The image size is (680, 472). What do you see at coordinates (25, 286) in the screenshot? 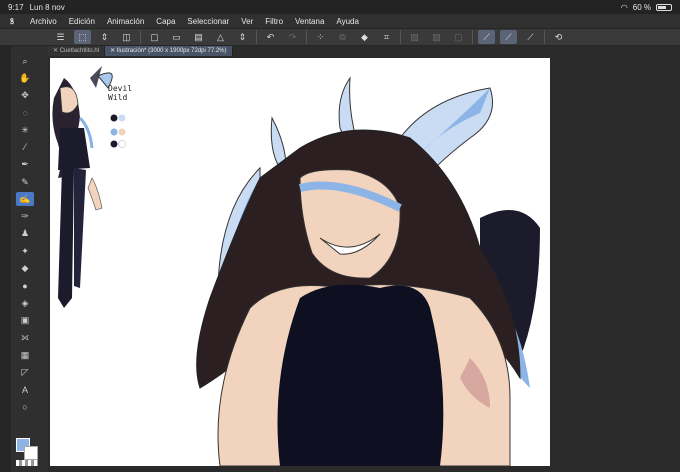
I see `blend-icon: ●` at bounding box center [25, 286].